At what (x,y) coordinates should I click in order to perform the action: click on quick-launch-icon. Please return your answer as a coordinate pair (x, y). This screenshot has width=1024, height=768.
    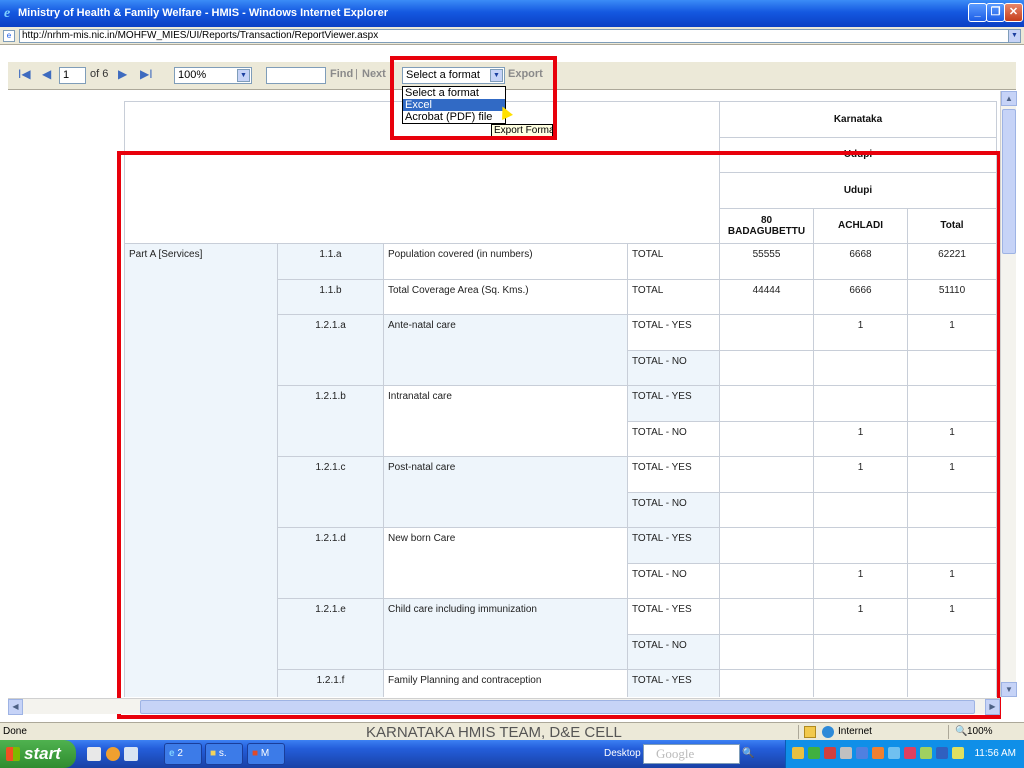
    Looking at the image, I should click on (131, 754).